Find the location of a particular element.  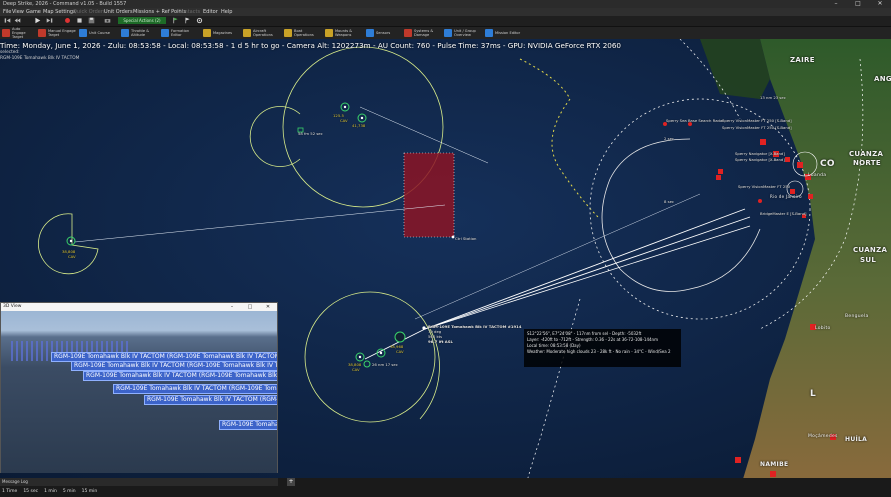

time-15min-button: 15 min is located at coordinates (90, 492).